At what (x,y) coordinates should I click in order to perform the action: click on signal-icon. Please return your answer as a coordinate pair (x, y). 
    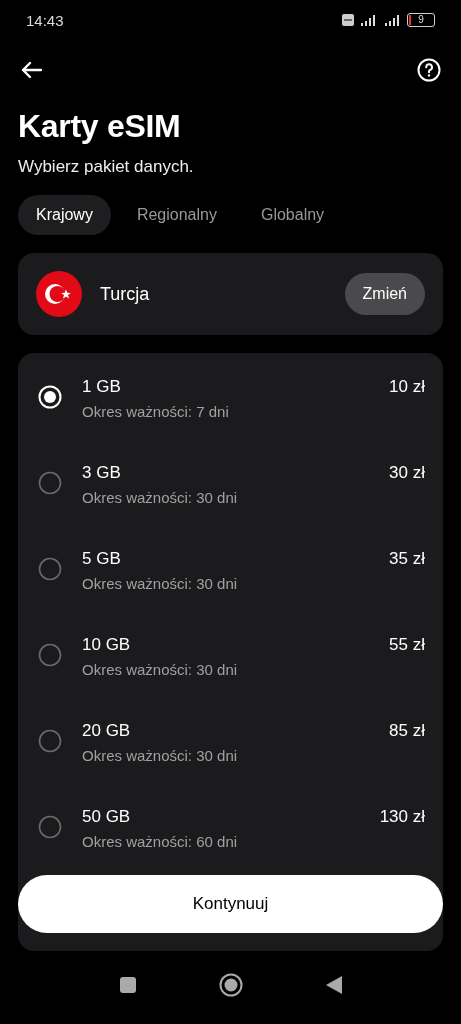
    Looking at the image, I should click on (393, 20).